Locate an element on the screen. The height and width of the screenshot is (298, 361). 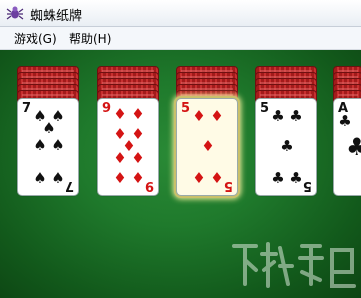
card-face-up: A ♣ ♣ is located at coordinates (347, 147).